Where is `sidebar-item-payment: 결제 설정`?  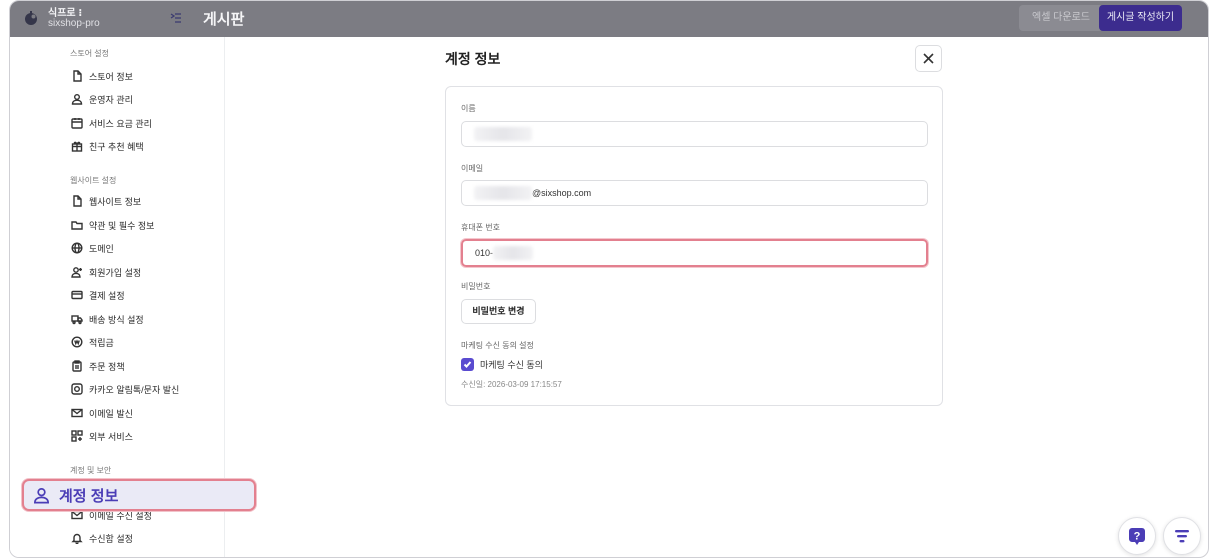
sidebar-item-payment: 결제 설정 is located at coordinates (97, 295).